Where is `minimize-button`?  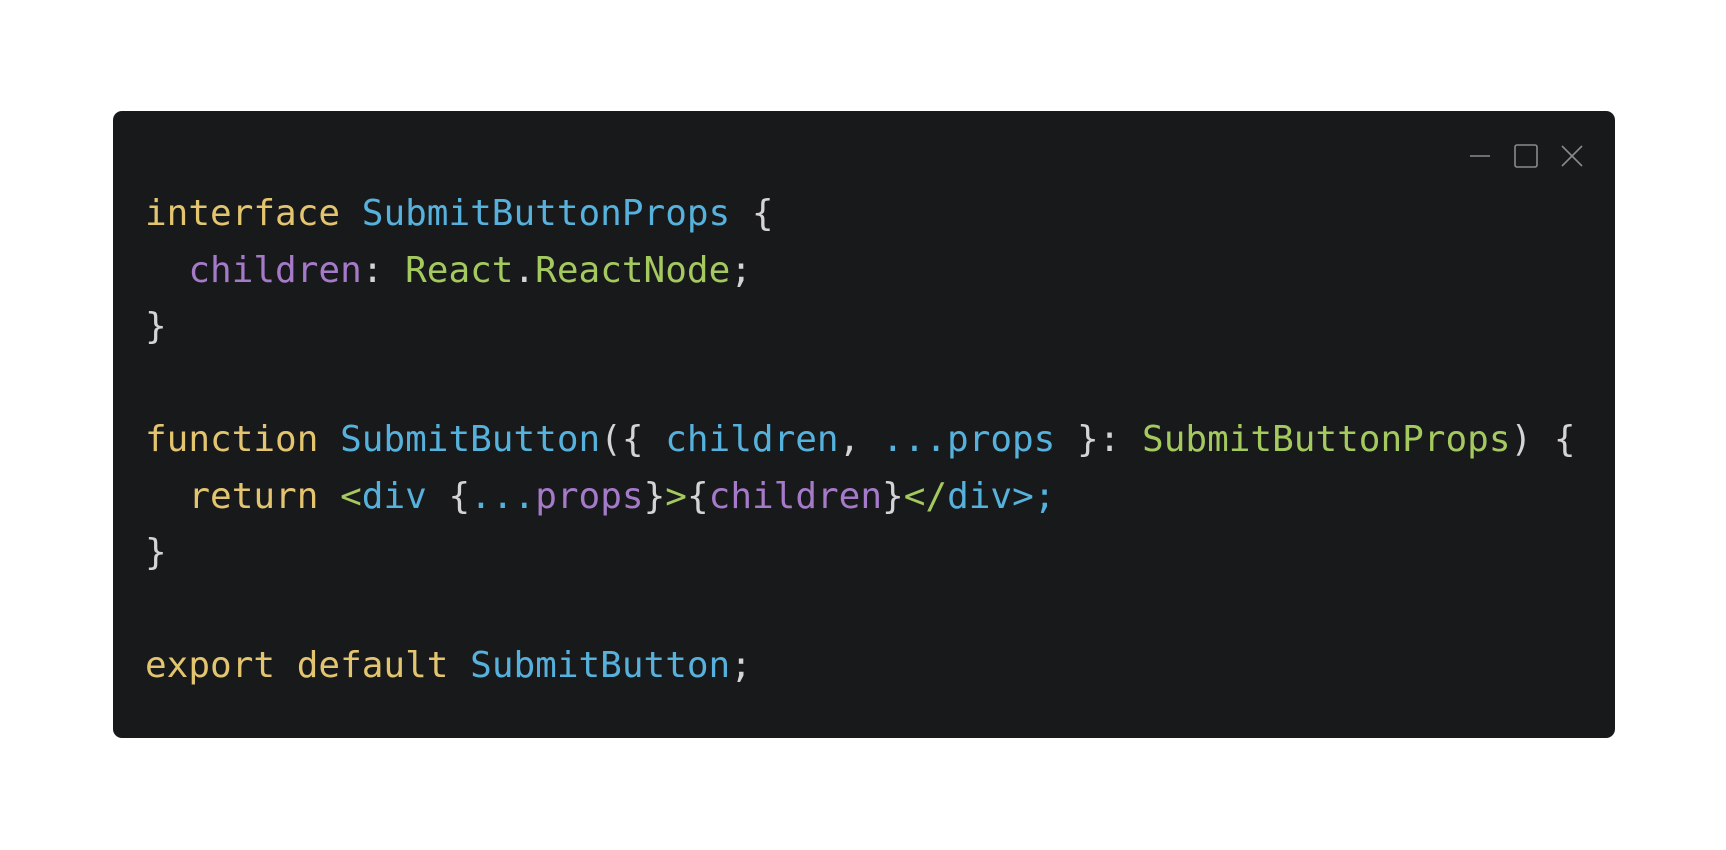
minimize-button is located at coordinates (1480, 156).